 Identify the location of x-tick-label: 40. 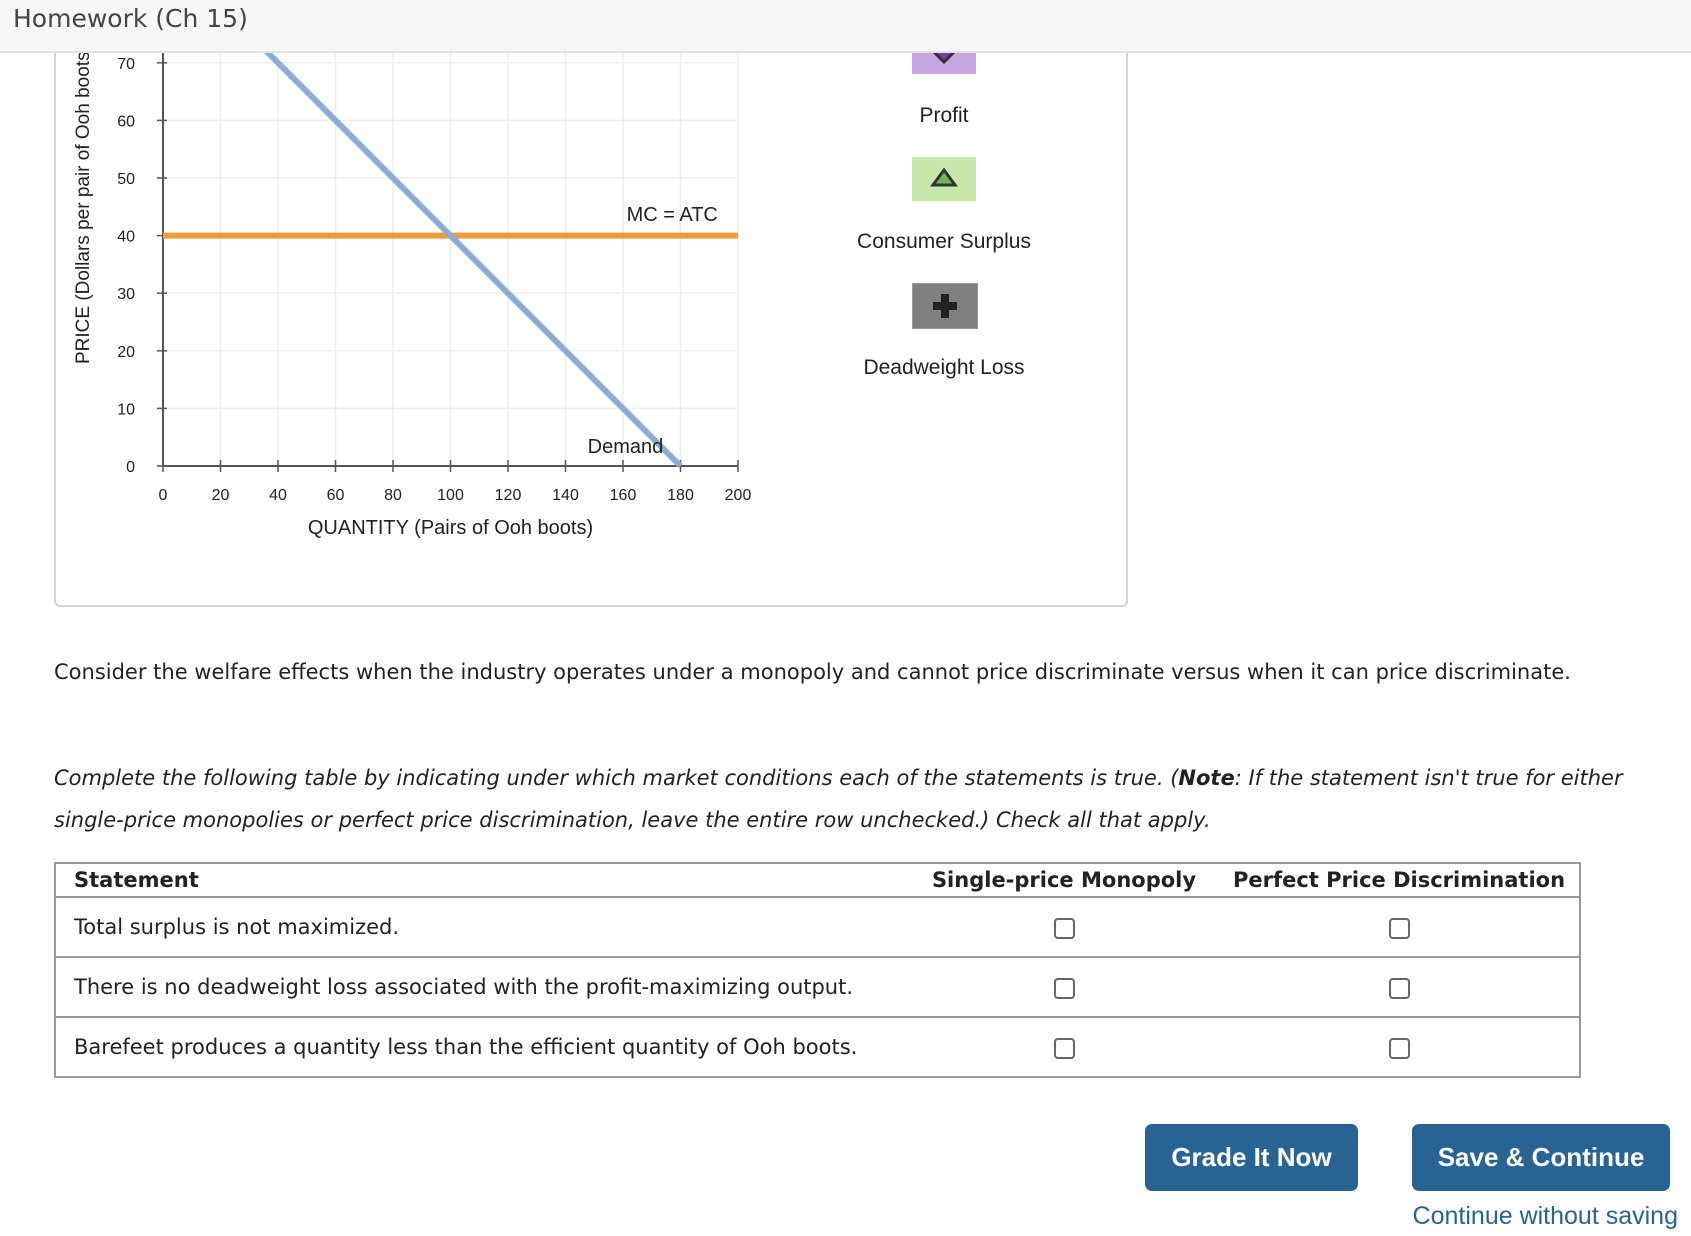
(278, 495).